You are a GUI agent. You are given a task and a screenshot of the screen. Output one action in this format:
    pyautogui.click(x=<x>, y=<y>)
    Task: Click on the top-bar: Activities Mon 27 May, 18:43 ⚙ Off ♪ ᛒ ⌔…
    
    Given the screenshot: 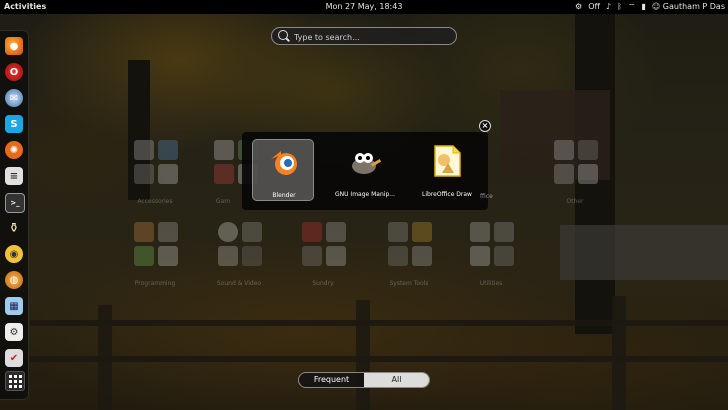 What is the action you would take?
    pyautogui.click(x=364, y=7)
    